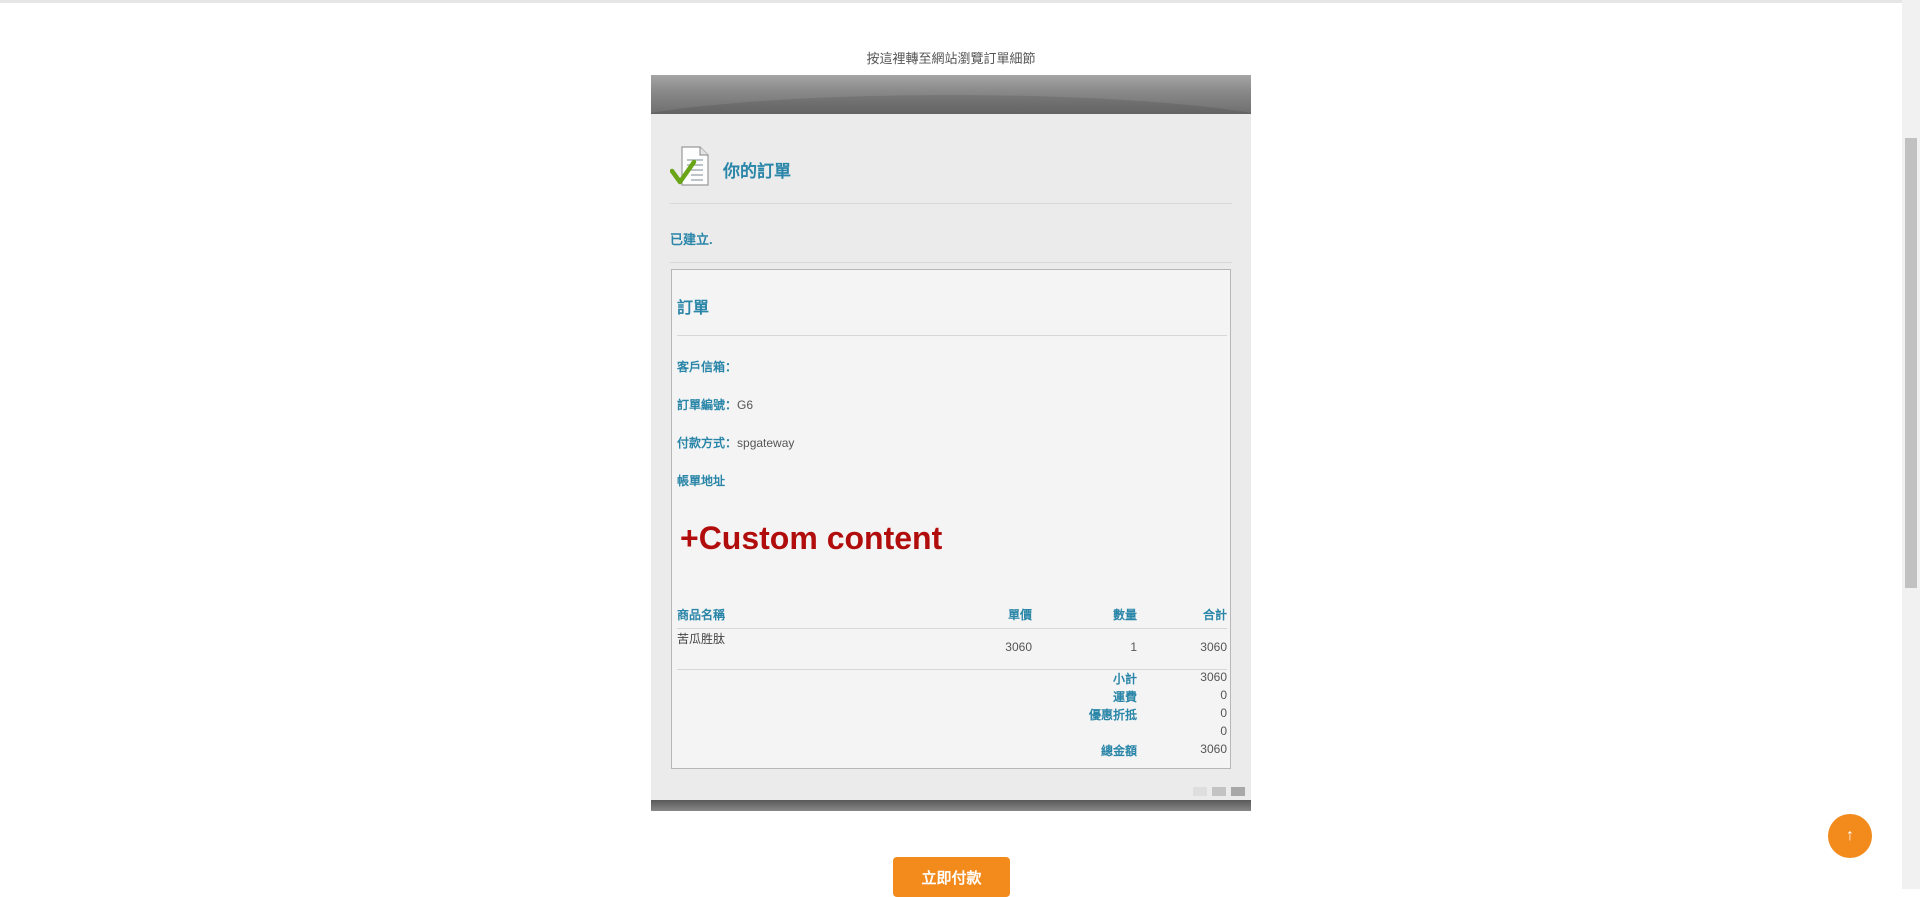  I want to click on subtotal-label: 小計, so click(1124, 679).